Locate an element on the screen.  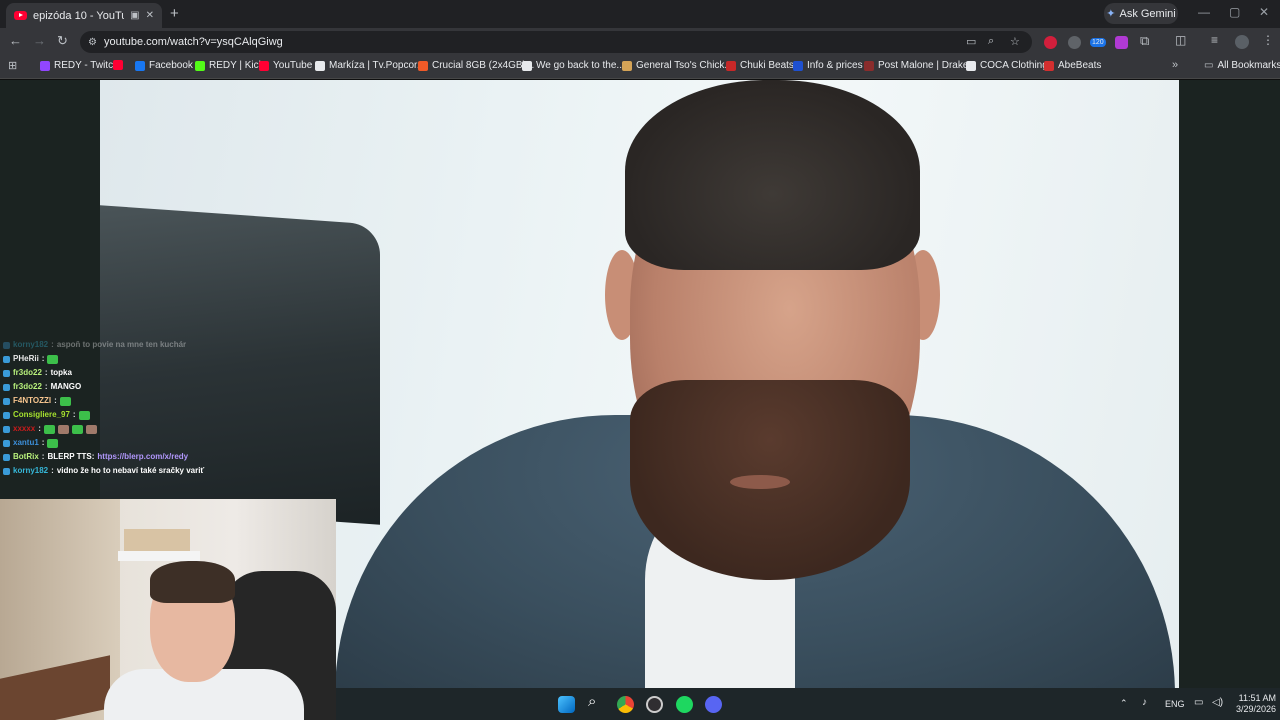
windows-taskbar: ⌕ ⌃ ♪ ENG ▭ ◁) 11:51 AM 3/29/2026 is located at coordinates (808, 704).